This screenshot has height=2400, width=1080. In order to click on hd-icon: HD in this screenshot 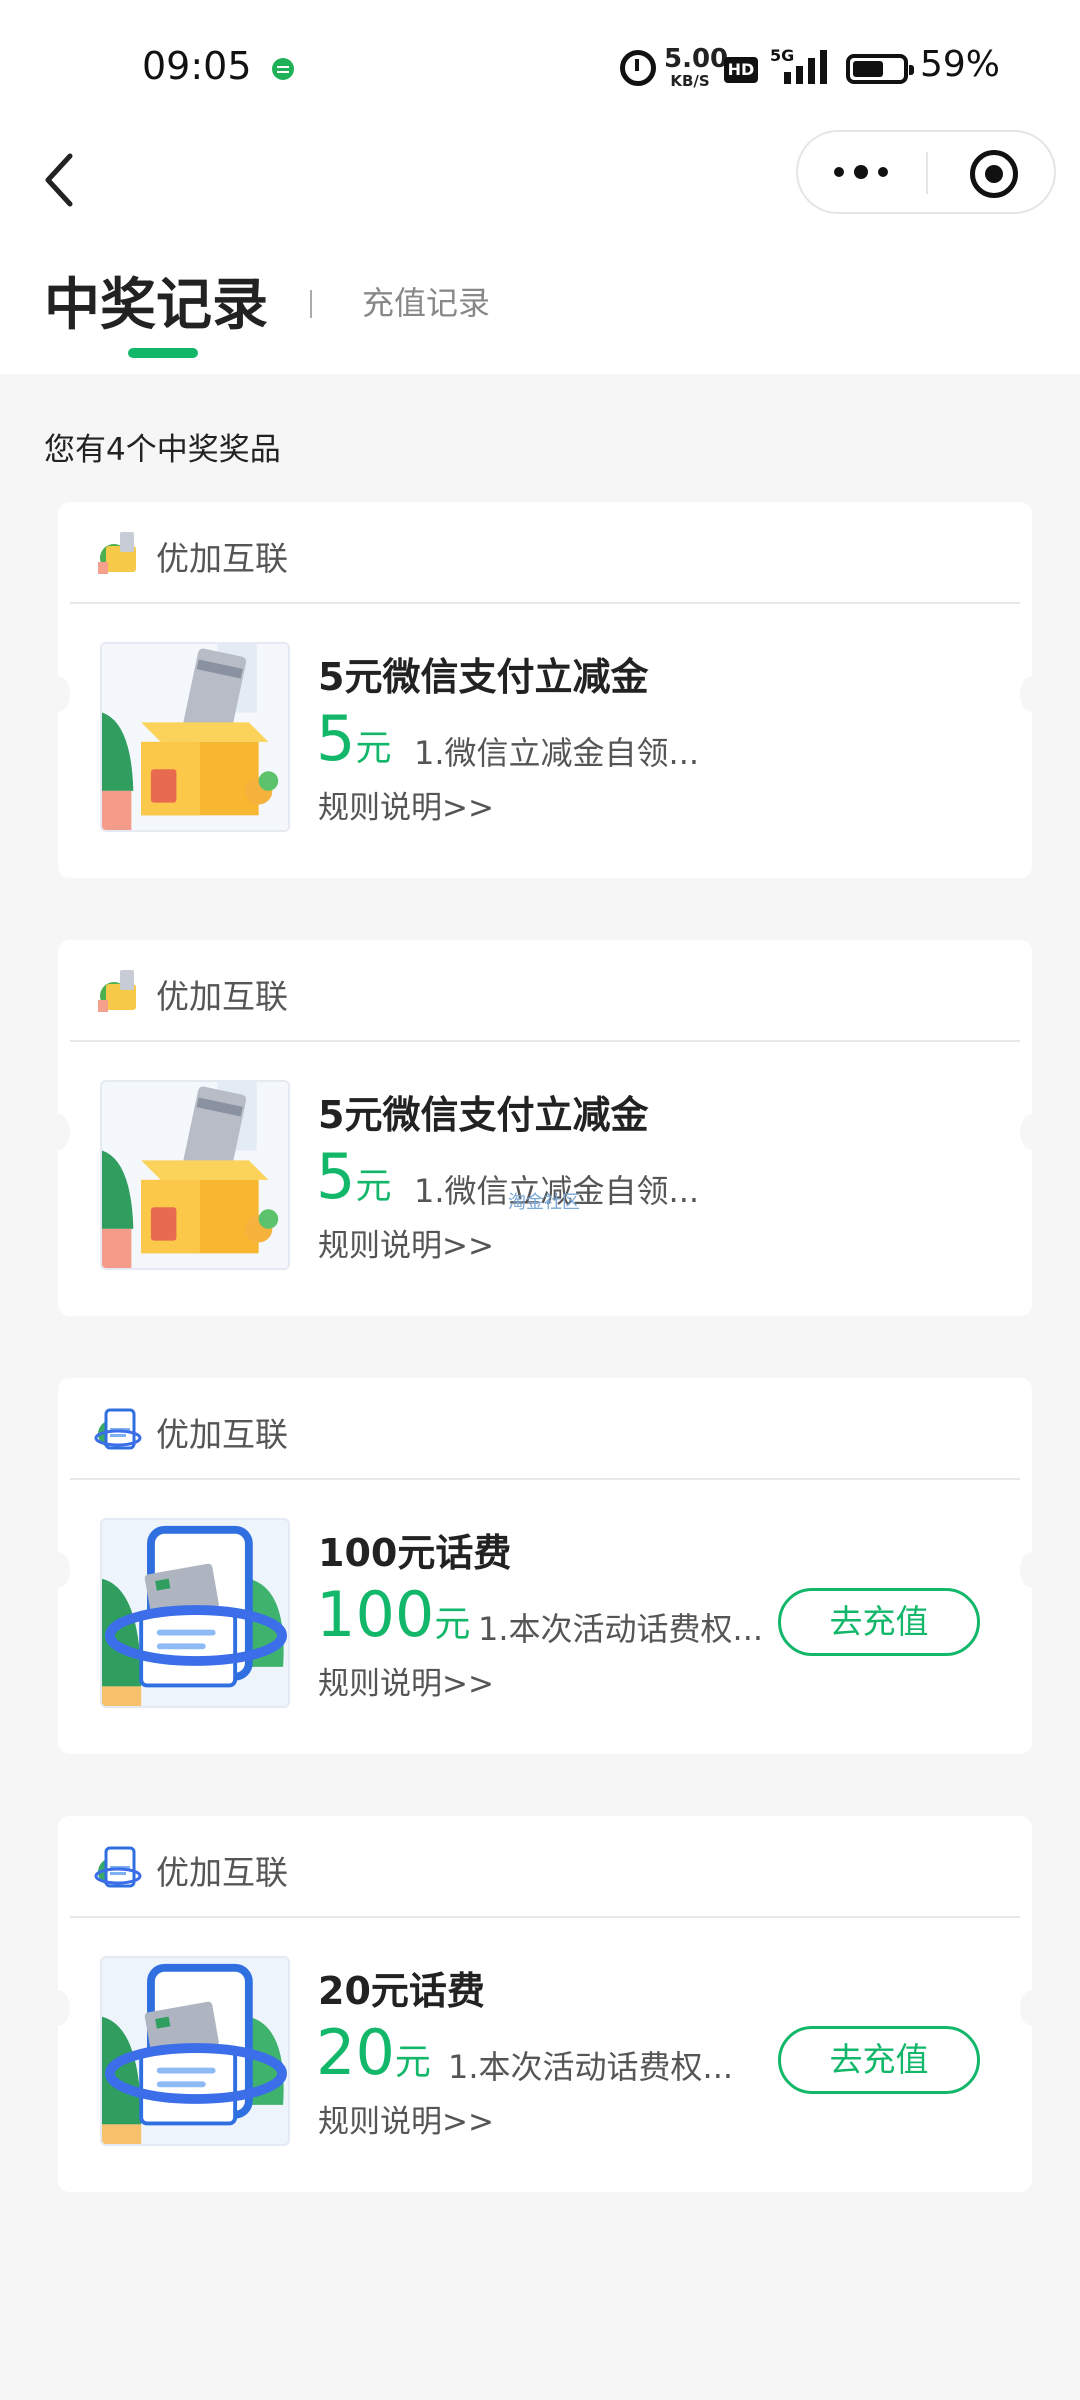, I will do `click(741, 70)`.